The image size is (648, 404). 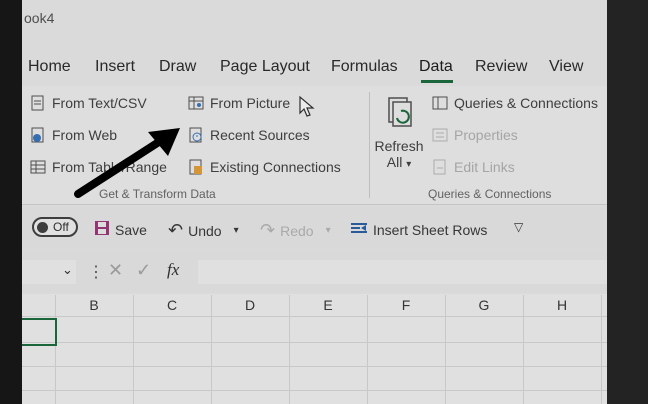 What do you see at coordinates (260, 135) in the screenshot?
I see `recent-sources-label: Recent Sources` at bounding box center [260, 135].